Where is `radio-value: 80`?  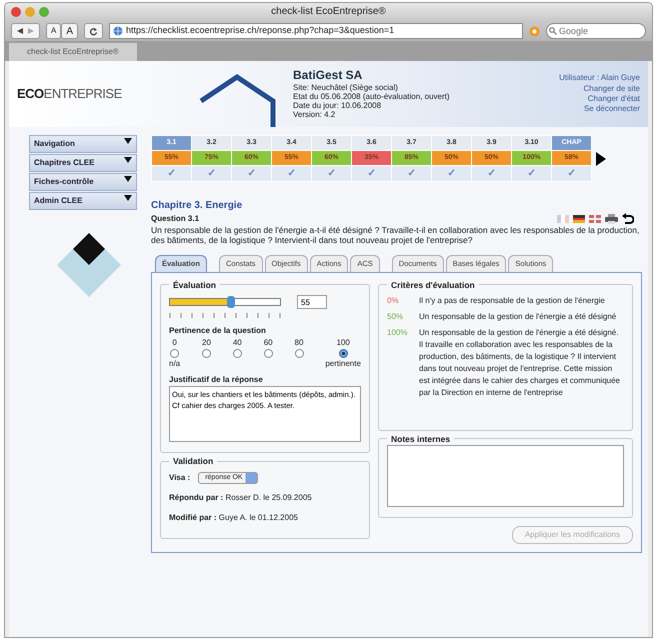 radio-value: 80 is located at coordinates (299, 343).